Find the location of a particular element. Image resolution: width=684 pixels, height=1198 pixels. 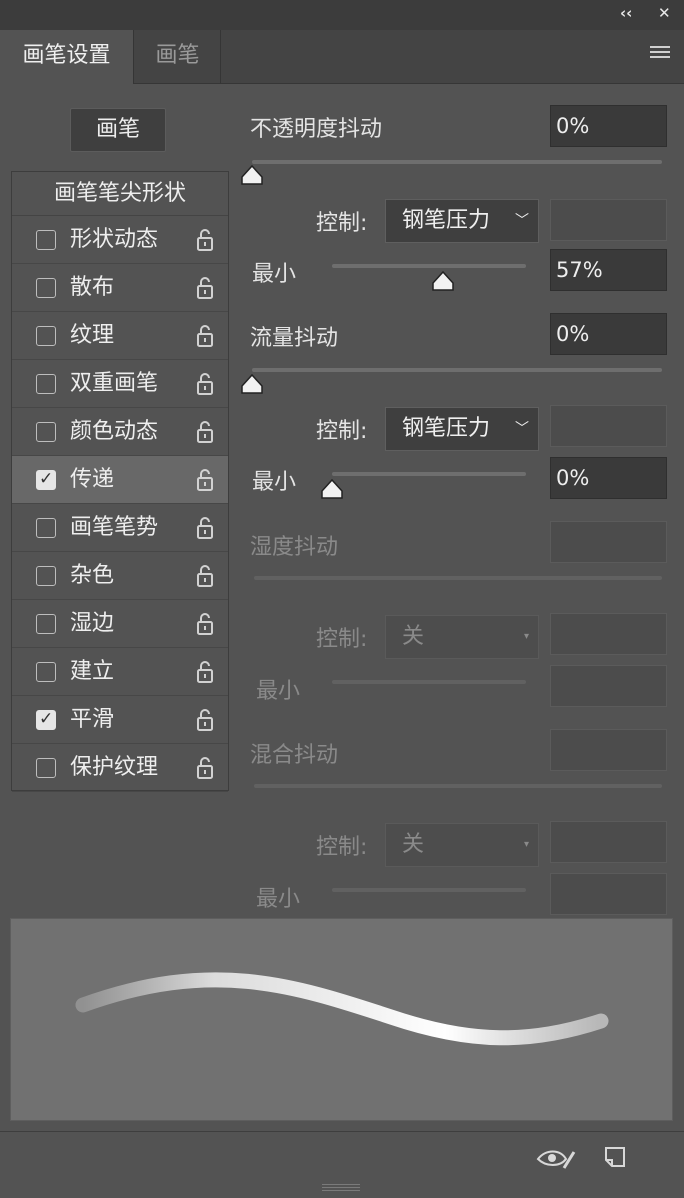

mix-min-slider-track is located at coordinates (429, 890).